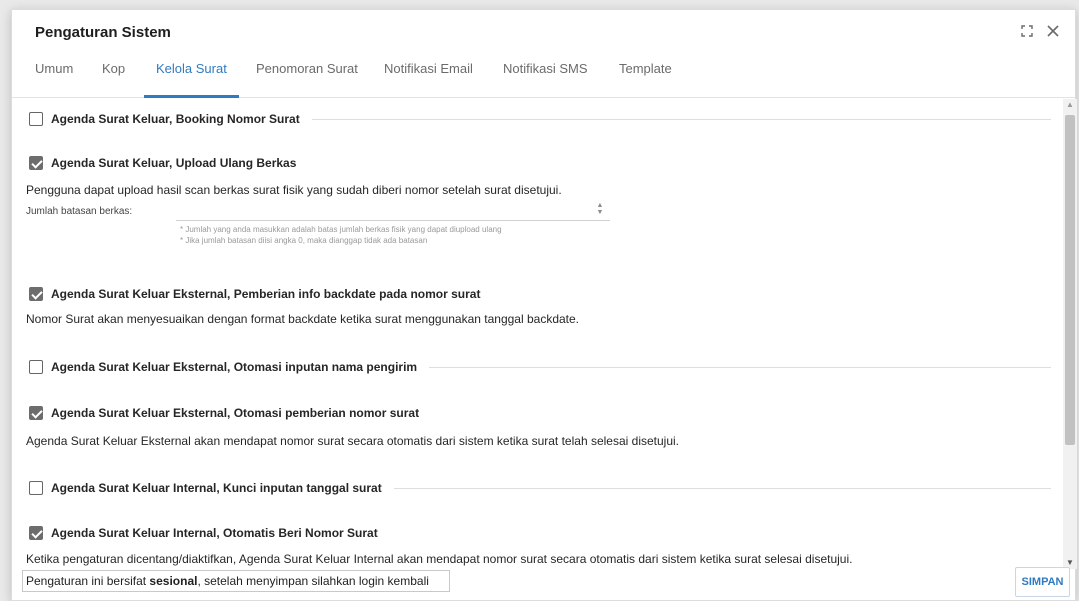  Describe the element at coordinates (600, 209) in the screenshot. I see `spinner-icon: ▲ ▼` at that location.